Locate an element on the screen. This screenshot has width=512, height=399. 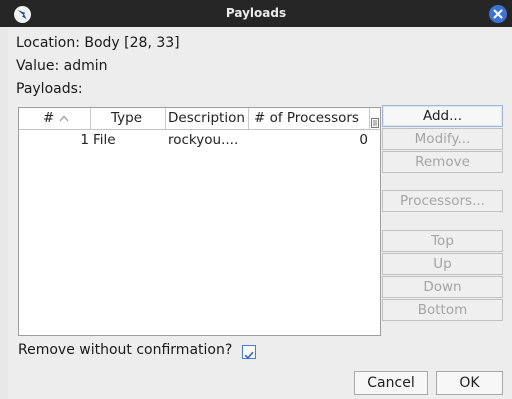
column-menu-icon is located at coordinates (375, 120).